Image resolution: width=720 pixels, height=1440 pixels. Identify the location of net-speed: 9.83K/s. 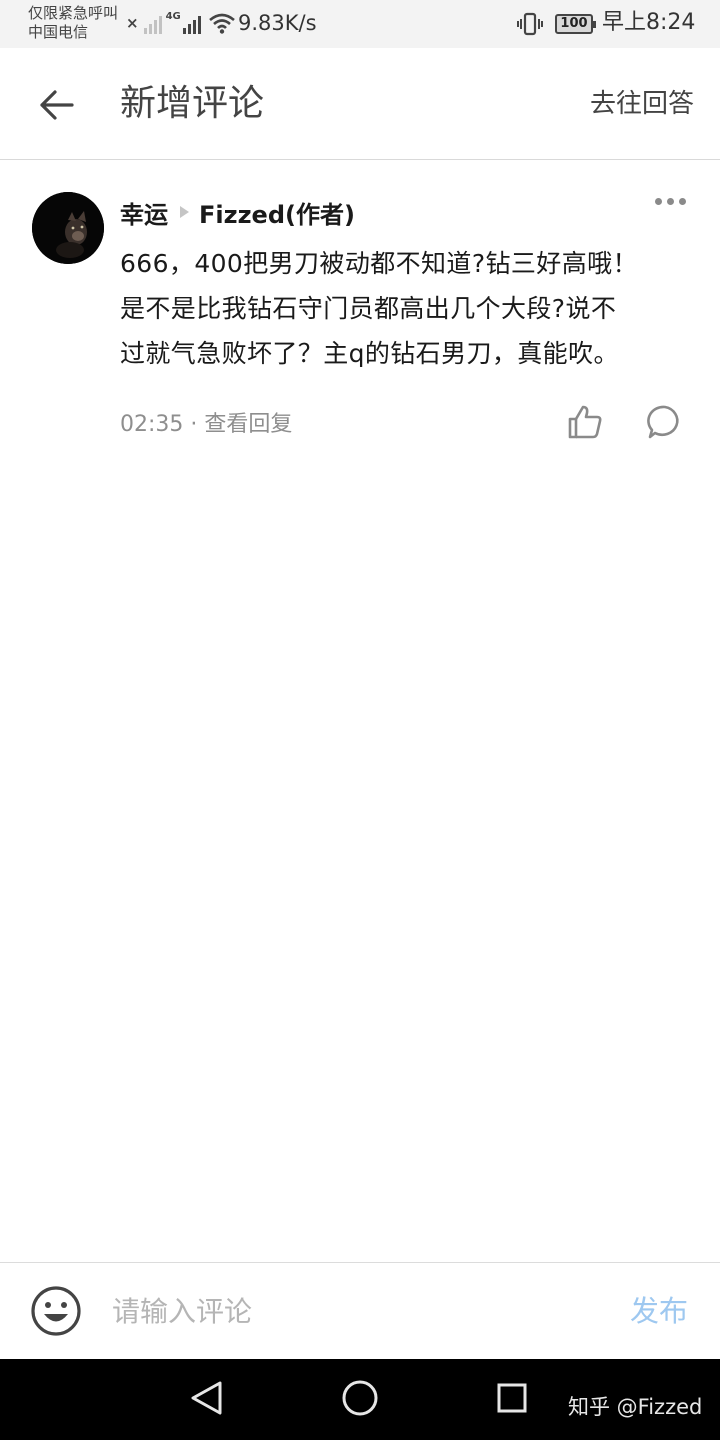
(277, 23).